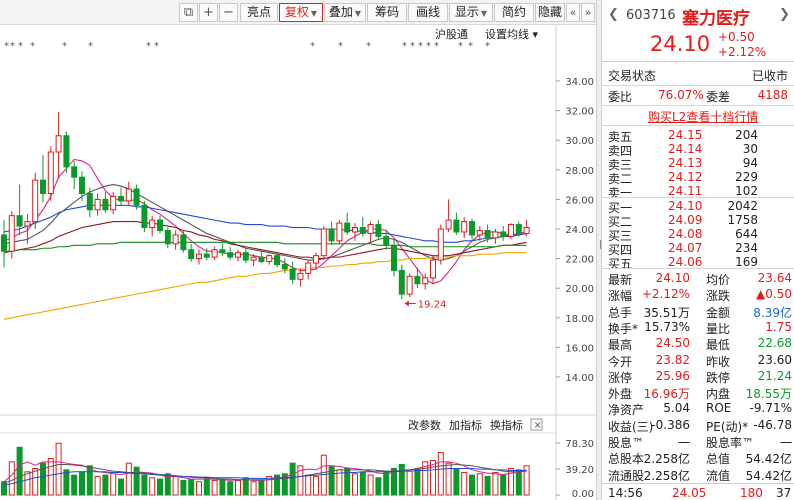 The height and width of the screenshot is (500, 794). Describe the element at coordinates (768, 475) in the screenshot. I see `stat-value: 54.42亿` at that location.